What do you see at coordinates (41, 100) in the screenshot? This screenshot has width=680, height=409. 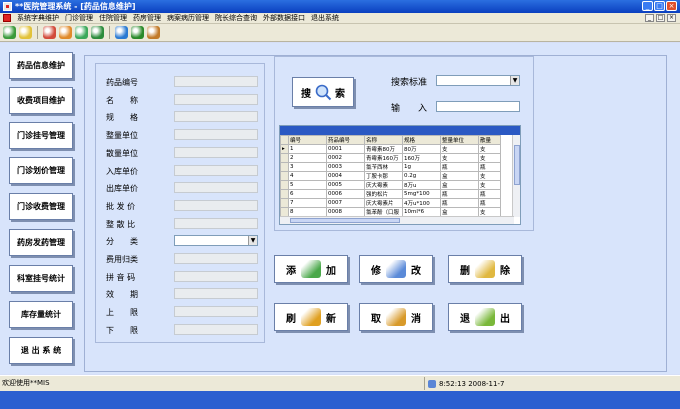 I see `nav-fee-items-button: 收费项目维护` at bounding box center [41, 100].